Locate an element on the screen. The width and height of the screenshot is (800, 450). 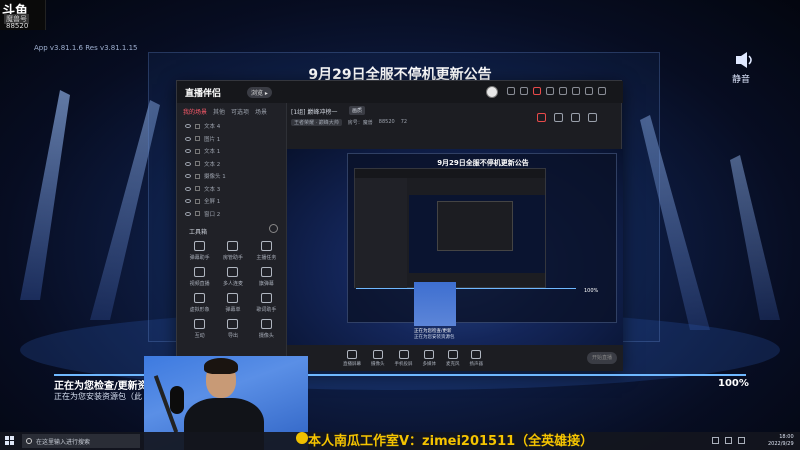
layer-item: 文本 1 is located at coordinates (231, 151).